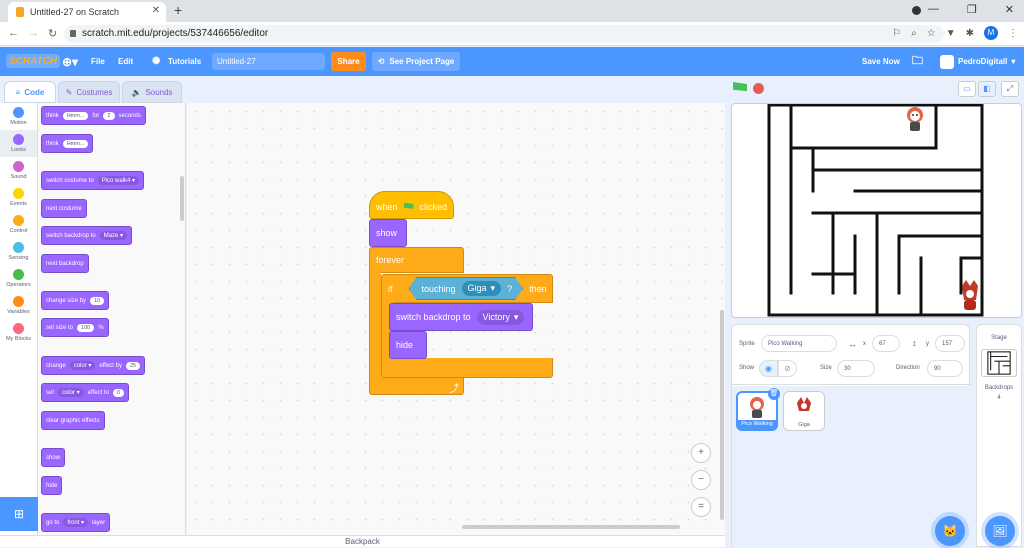  I want to click on browser-tab: Untitled-27 on Scratch ✕, so click(87, 12).